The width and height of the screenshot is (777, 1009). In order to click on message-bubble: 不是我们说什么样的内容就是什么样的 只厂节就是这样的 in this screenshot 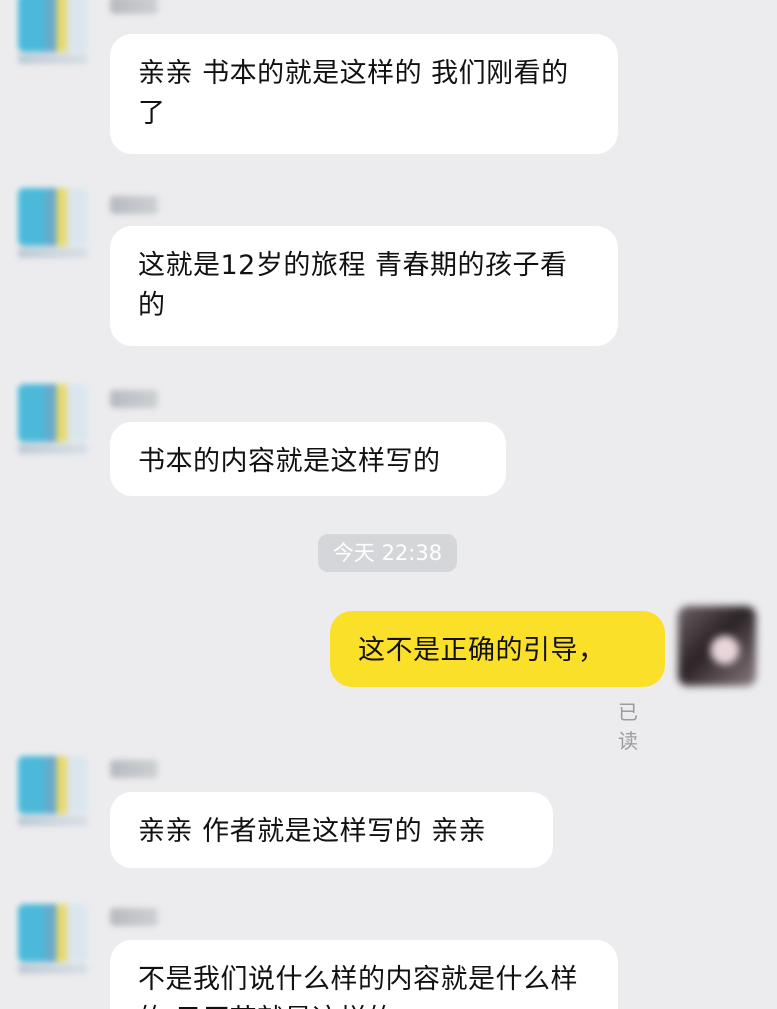, I will do `click(364, 974)`.